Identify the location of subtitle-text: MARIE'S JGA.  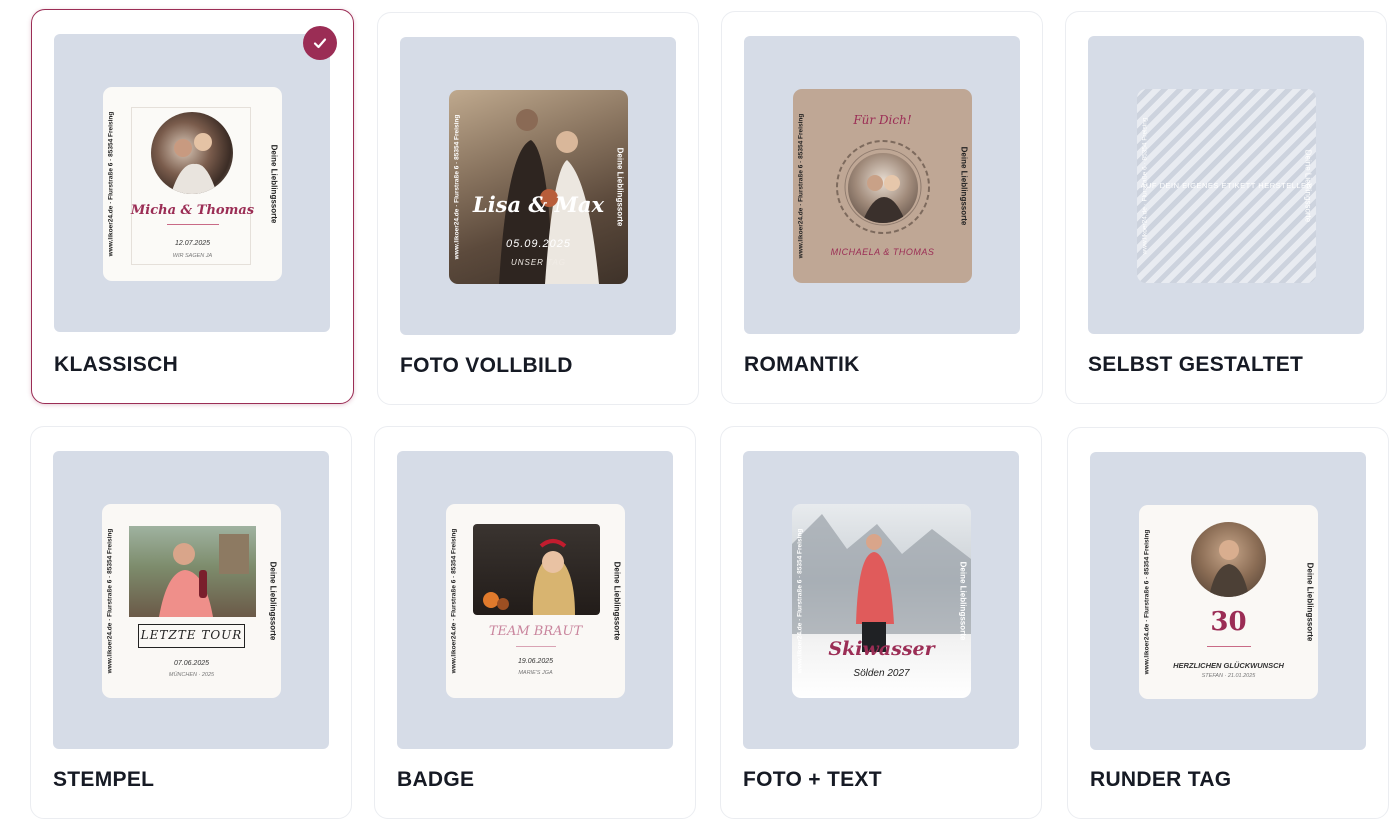
(535, 673).